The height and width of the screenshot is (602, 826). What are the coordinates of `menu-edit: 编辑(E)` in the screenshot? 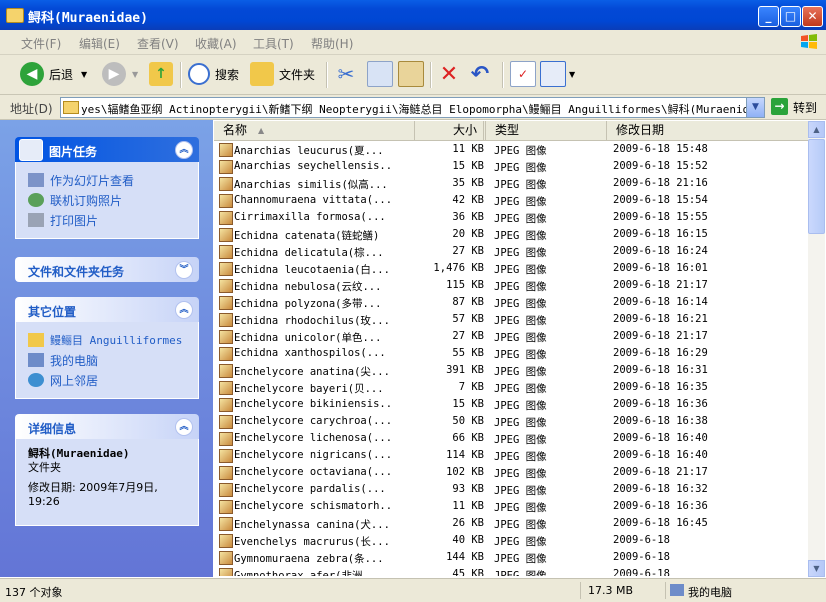 It's located at (99, 43).